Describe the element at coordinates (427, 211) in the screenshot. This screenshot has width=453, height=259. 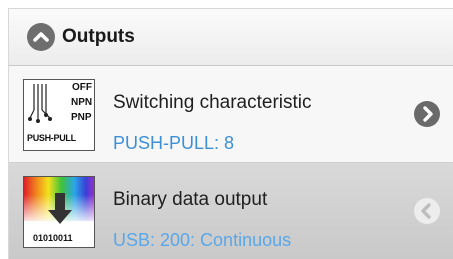
I see `chevron-left-icon` at that location.